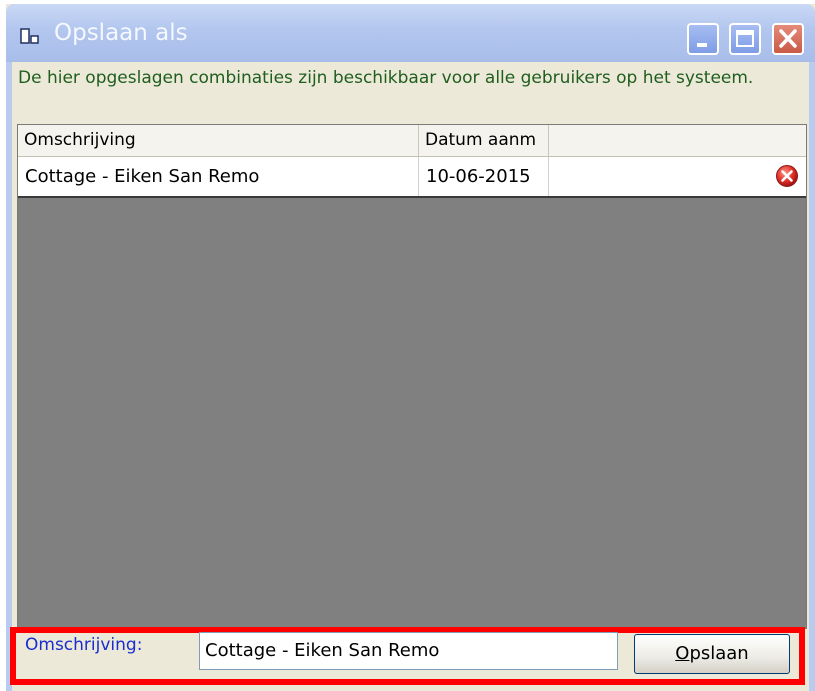 The width and height of the screenshot is (815, 691). What do you see at coordinates (218, 140) in the screenshot?
I see `column-header-omschrijving: Omschrijving` at bounding box center [218, 140].